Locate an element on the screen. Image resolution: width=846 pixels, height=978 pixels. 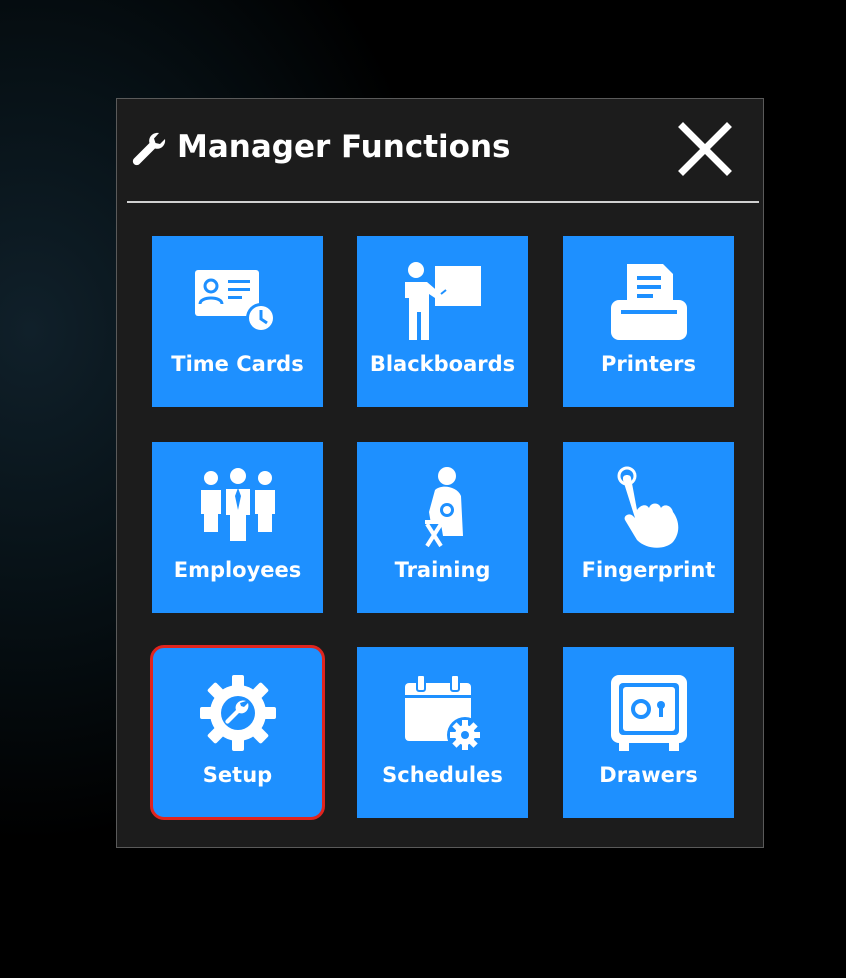
time-cards-button: Time Cards is located at coordinates (237, 321).